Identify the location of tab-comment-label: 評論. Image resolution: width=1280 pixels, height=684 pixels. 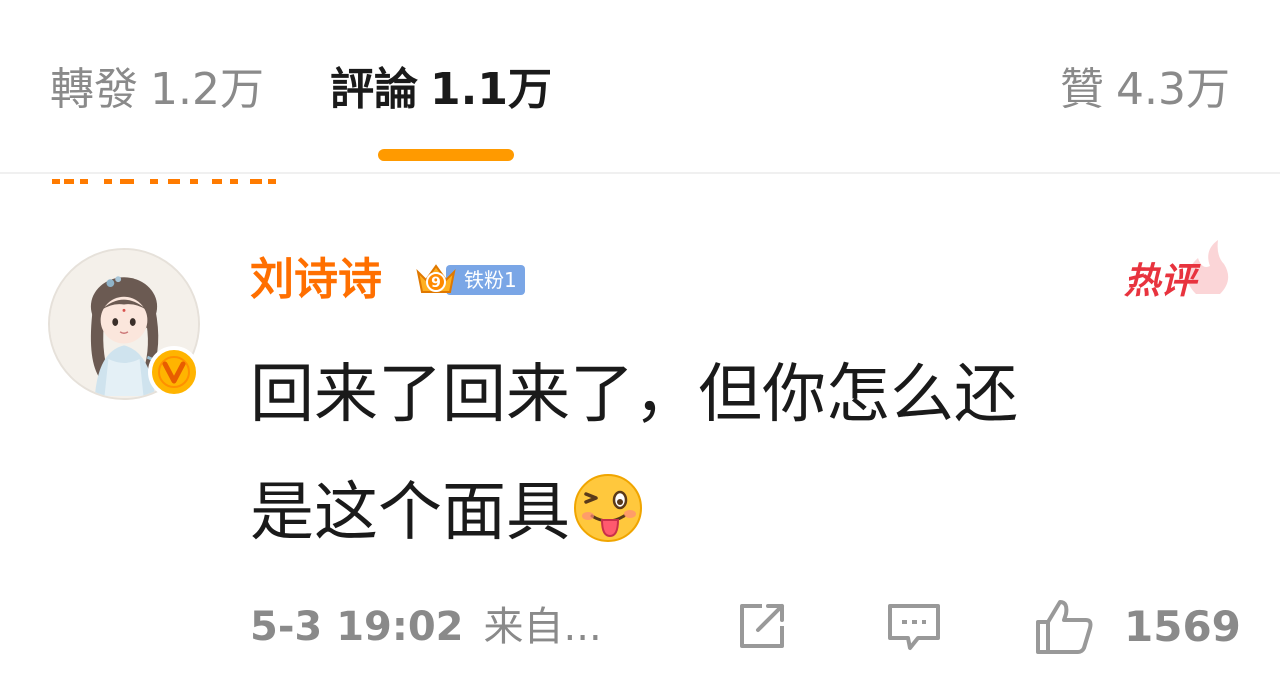
(374, 89).